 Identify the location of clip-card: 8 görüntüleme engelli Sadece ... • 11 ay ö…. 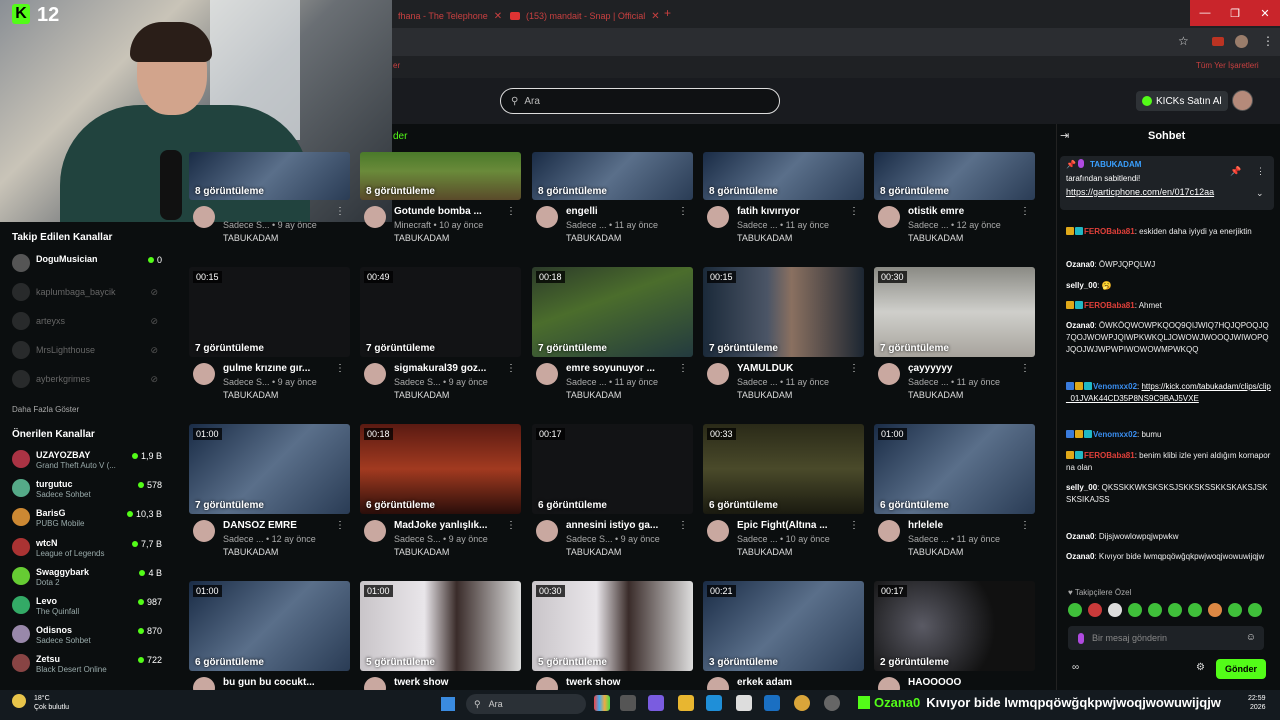
(612, 180).